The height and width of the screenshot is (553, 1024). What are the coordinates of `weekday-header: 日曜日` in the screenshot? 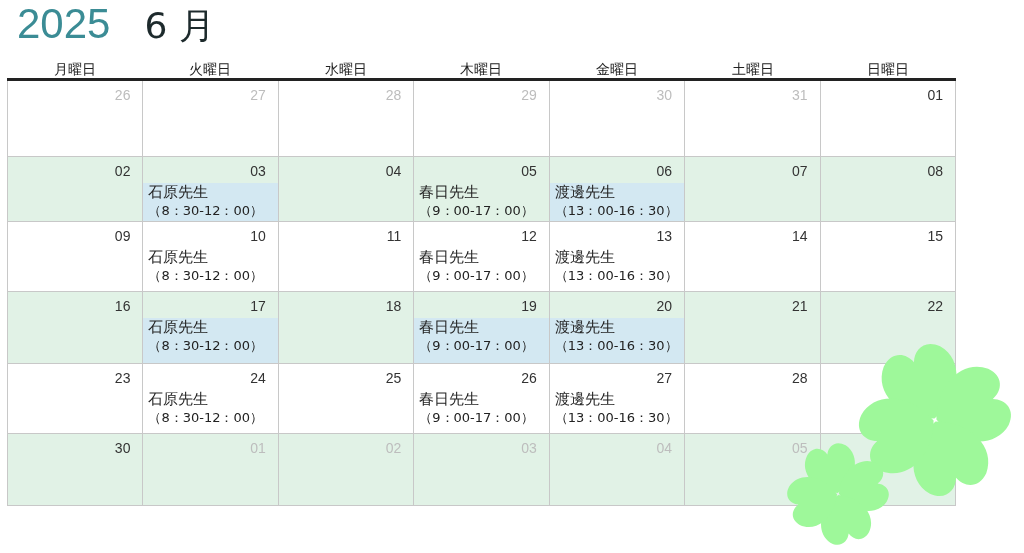 It's located at (888, 69).